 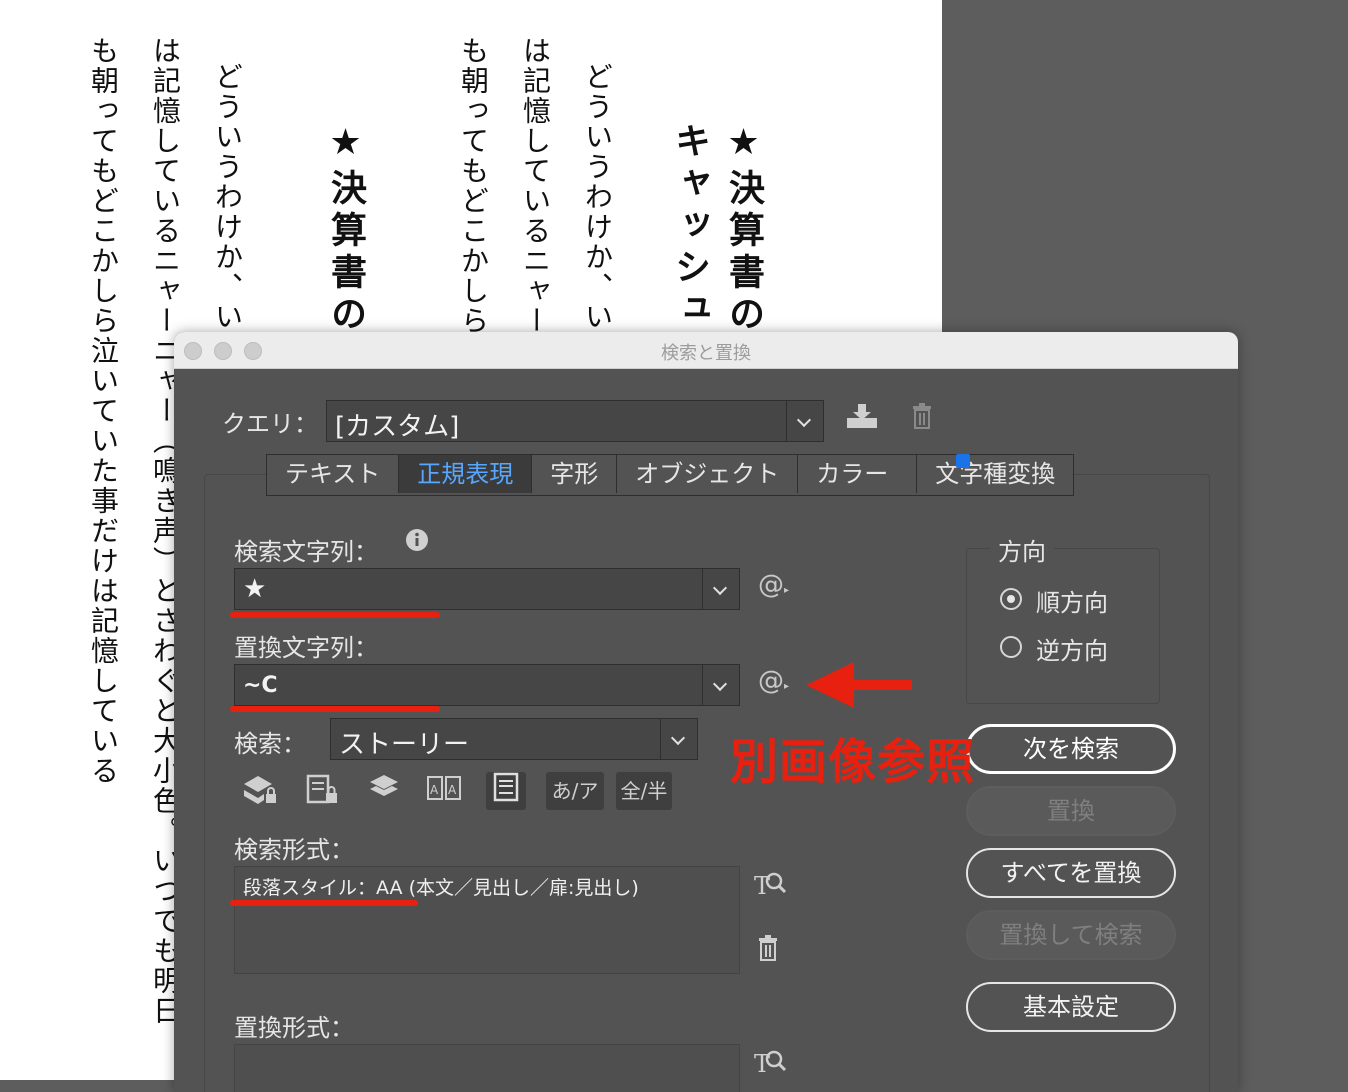 I want to click on change-all-button: すべてを置換, so click(x=1071, y=873).